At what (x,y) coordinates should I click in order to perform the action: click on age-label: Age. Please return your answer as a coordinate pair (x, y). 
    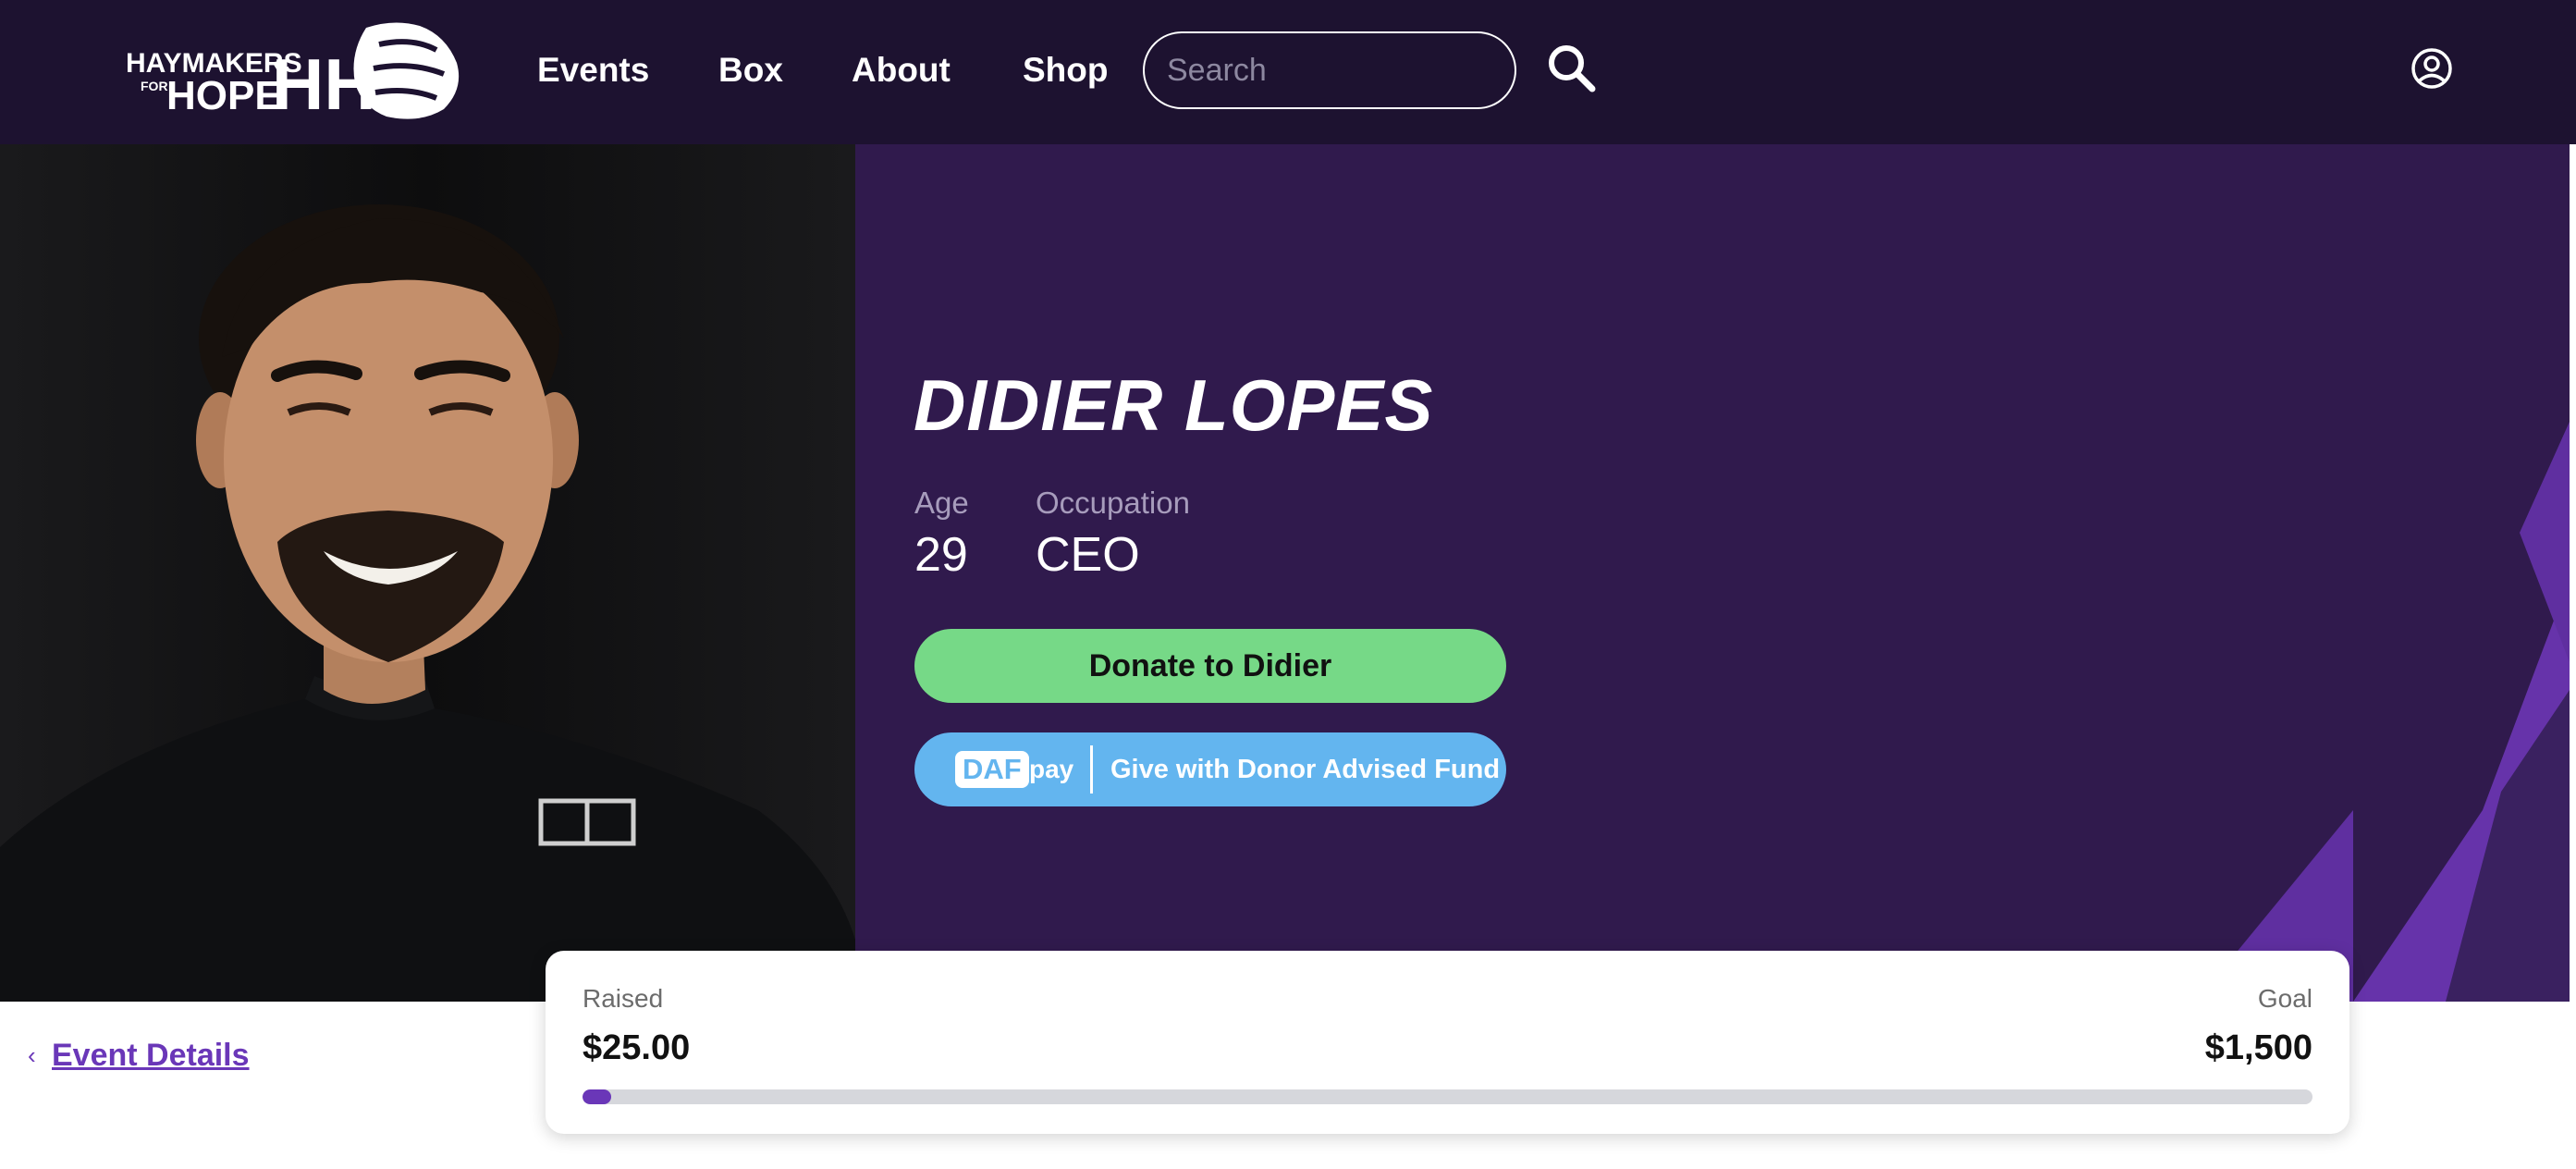
    Looking at the image, I should click on (941, 503).